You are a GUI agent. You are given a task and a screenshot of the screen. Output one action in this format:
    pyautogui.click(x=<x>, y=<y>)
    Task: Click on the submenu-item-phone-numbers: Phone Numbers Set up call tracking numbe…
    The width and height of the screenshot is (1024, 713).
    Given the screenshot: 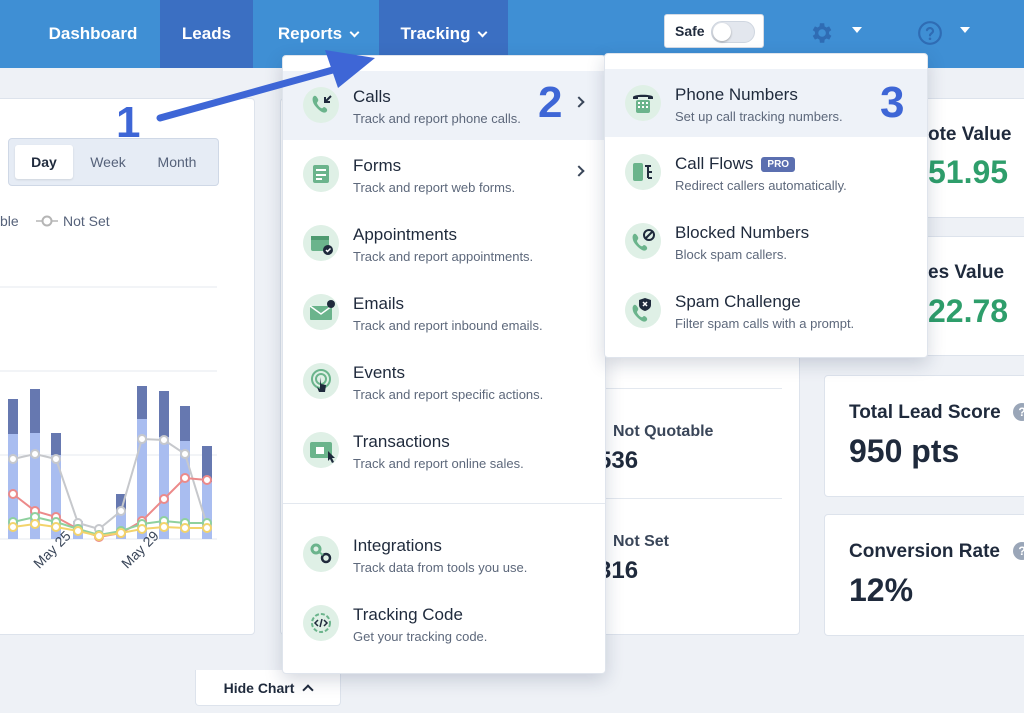 What is the action you would take?
    pyautogui.click(x=766, y=103)
    